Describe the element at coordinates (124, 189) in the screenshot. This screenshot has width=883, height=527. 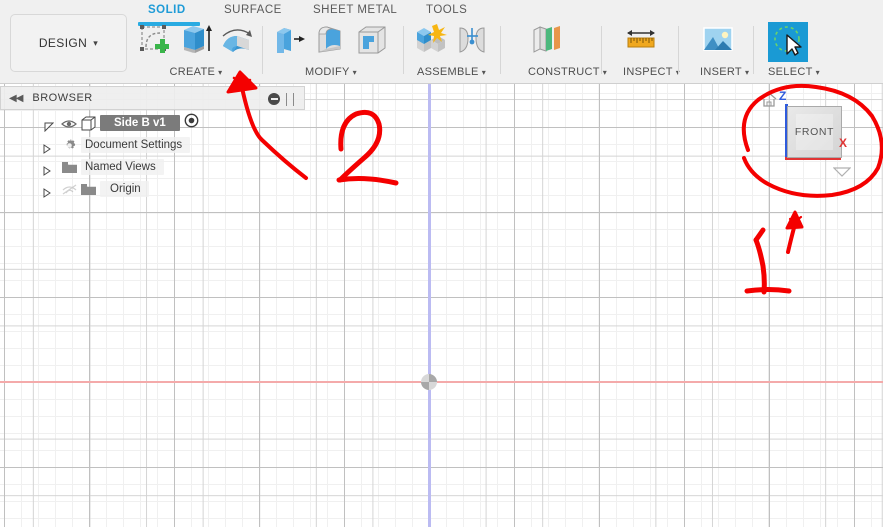
I see `tree-item-label: Origin` at that location.